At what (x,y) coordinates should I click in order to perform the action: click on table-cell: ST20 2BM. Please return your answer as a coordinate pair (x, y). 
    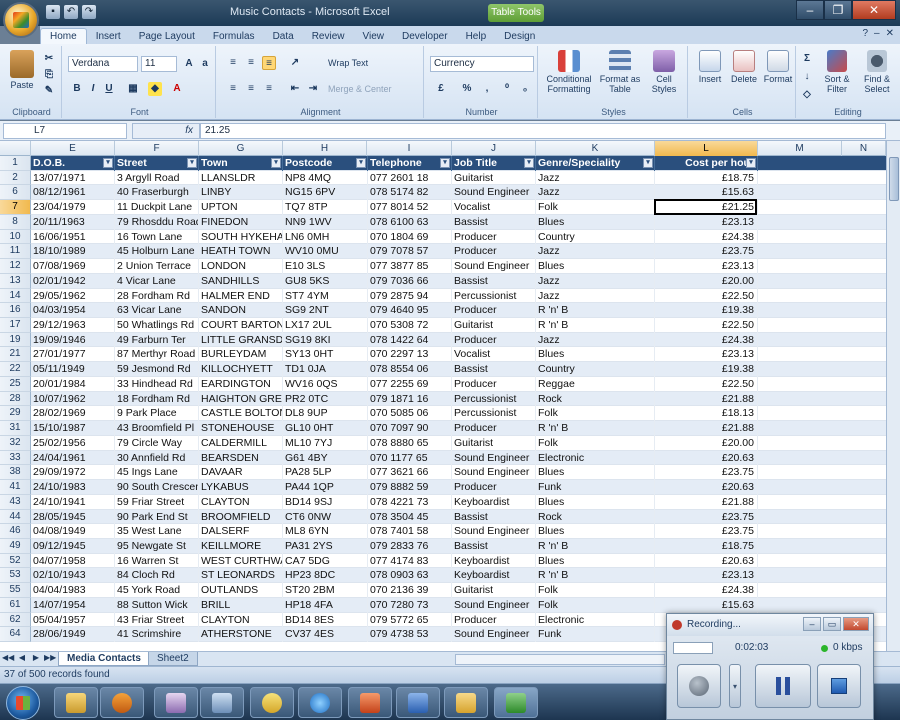
    Looking at the image, I should click on (325, 590).